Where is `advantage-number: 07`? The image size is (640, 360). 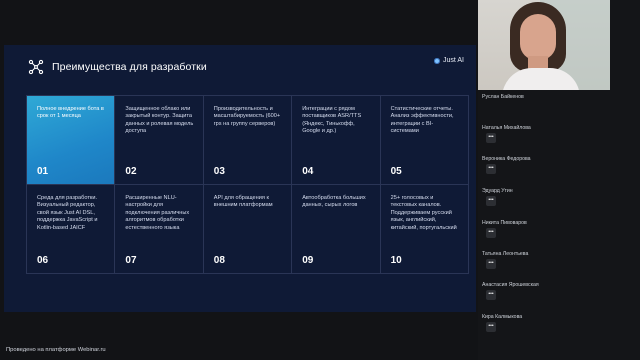 advantage-number: 07 is located at coordinates (131, 260).